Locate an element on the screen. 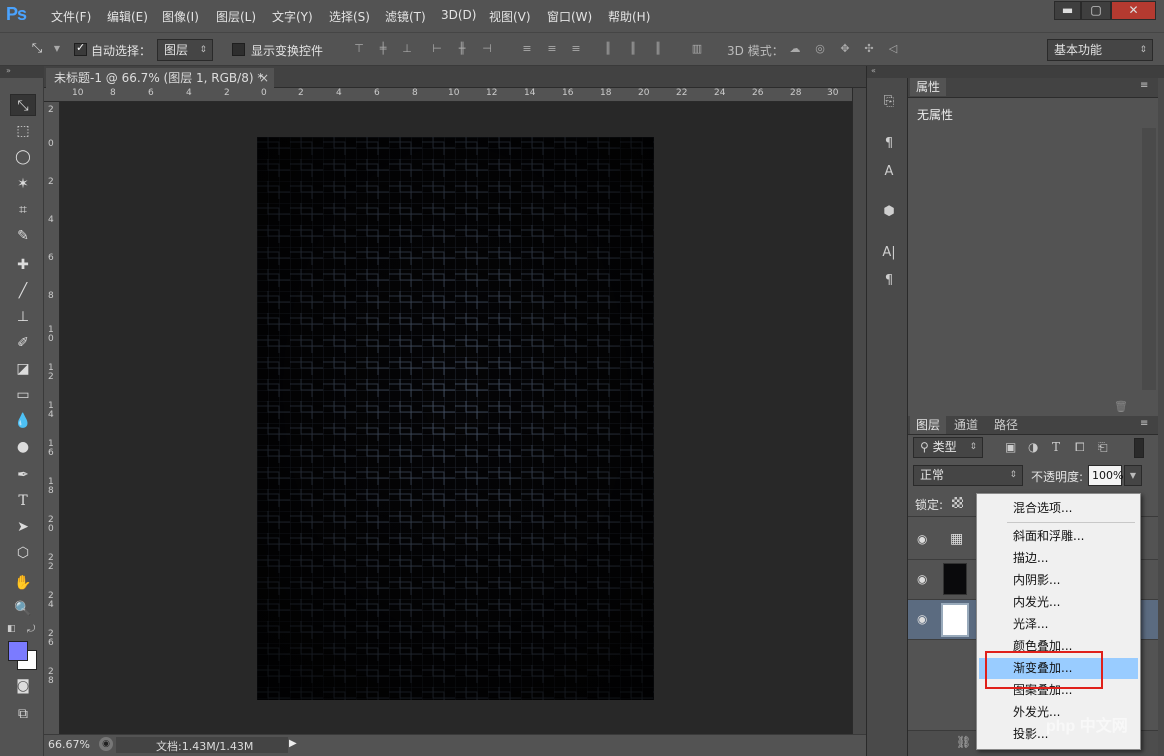 The width and height of the screenshot is (1164, 756). magic-wand-icon: ✶ is located at coordinates (23, 184).